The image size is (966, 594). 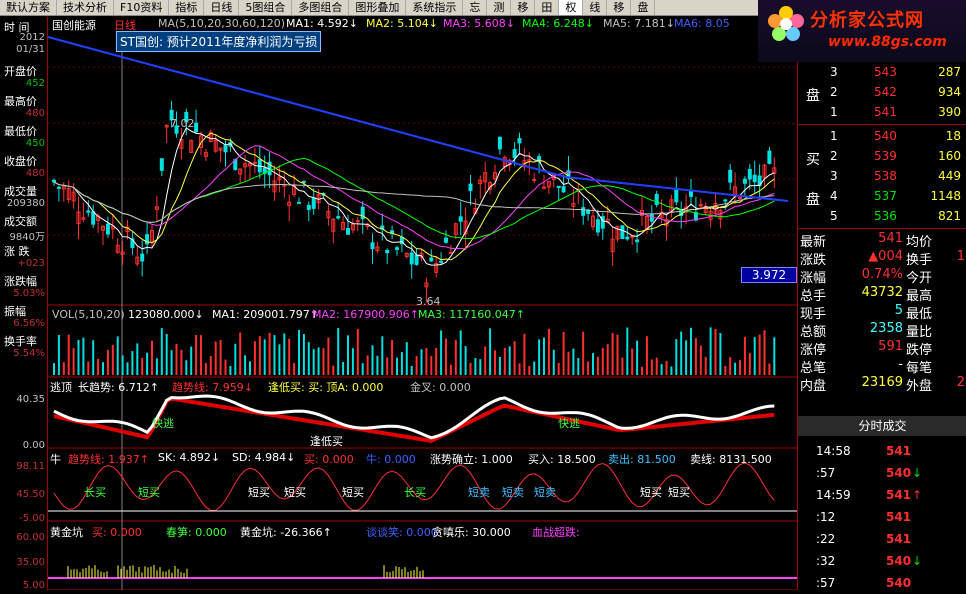 I want to click on menu-item-6: 多图组合, so click(x=321, y=7).